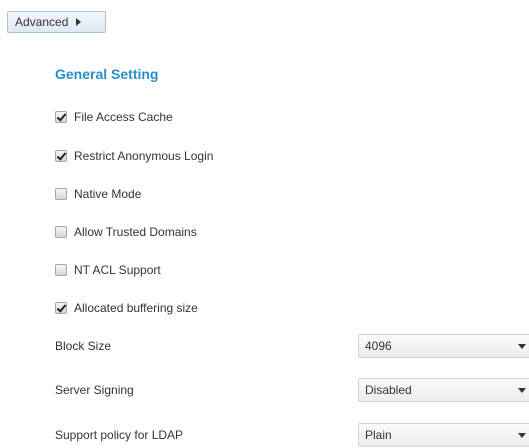  Describe the element at coordinates (94, 390) in the screenshot. I see `server-signing-label: Server Signing` at that location.